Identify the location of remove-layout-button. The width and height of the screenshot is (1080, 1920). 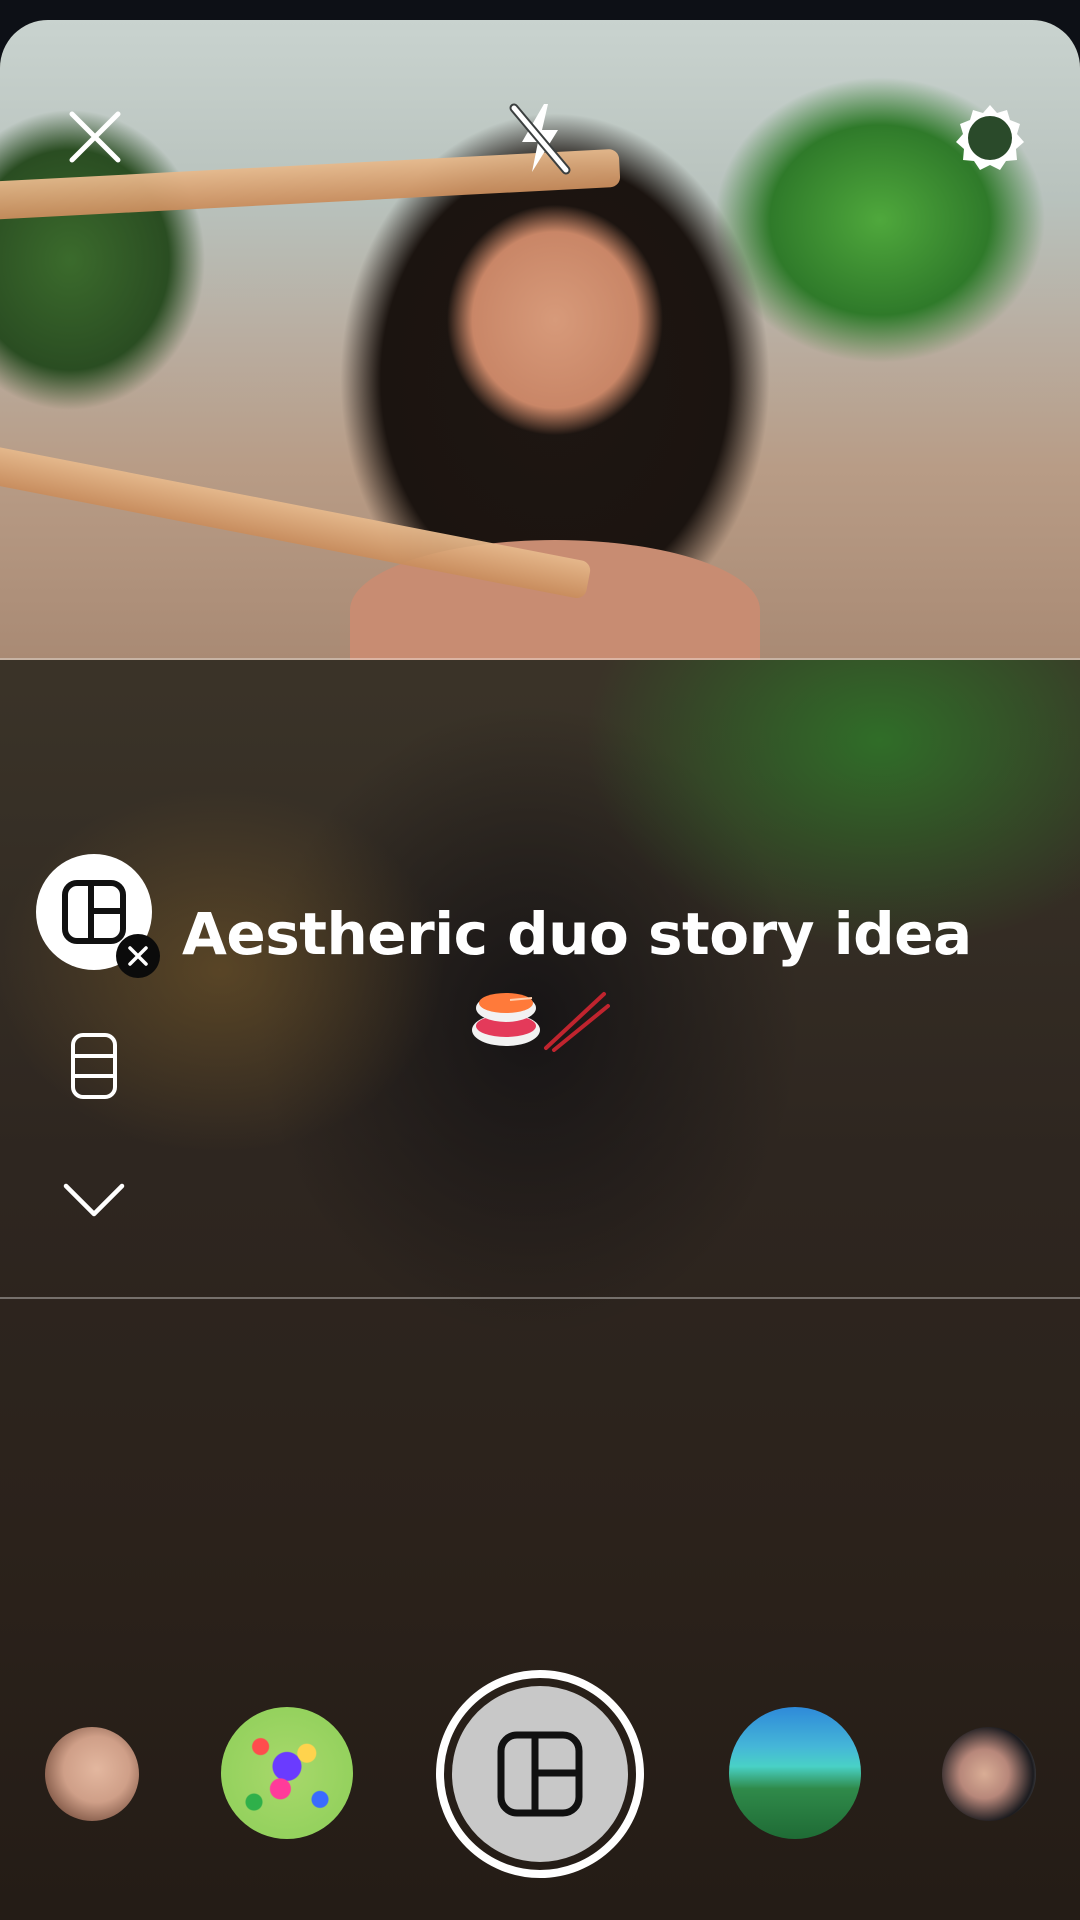
(138, 956).